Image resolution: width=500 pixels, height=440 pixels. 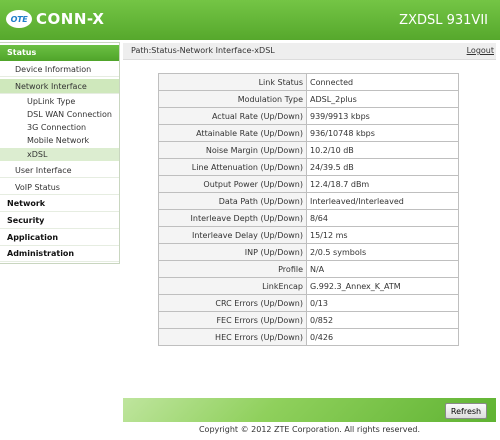 I want to click on row-label: Modulation Type, so click(x=232, y=99).